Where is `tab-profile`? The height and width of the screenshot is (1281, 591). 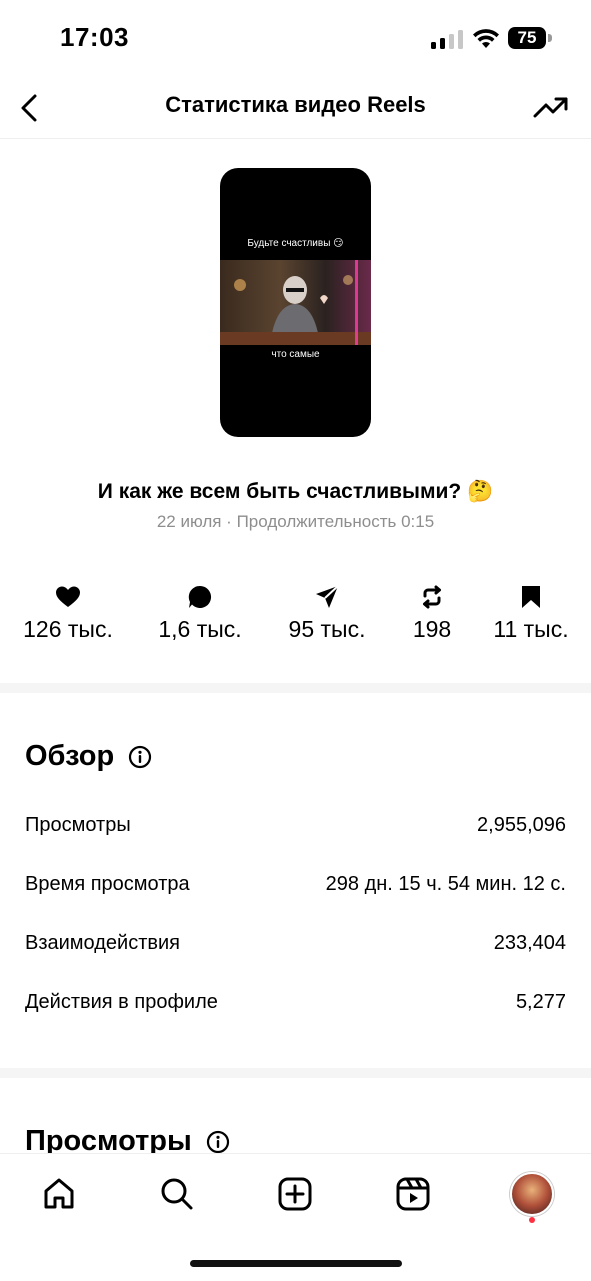
tab-profile is located at coordinates (532, 1194).